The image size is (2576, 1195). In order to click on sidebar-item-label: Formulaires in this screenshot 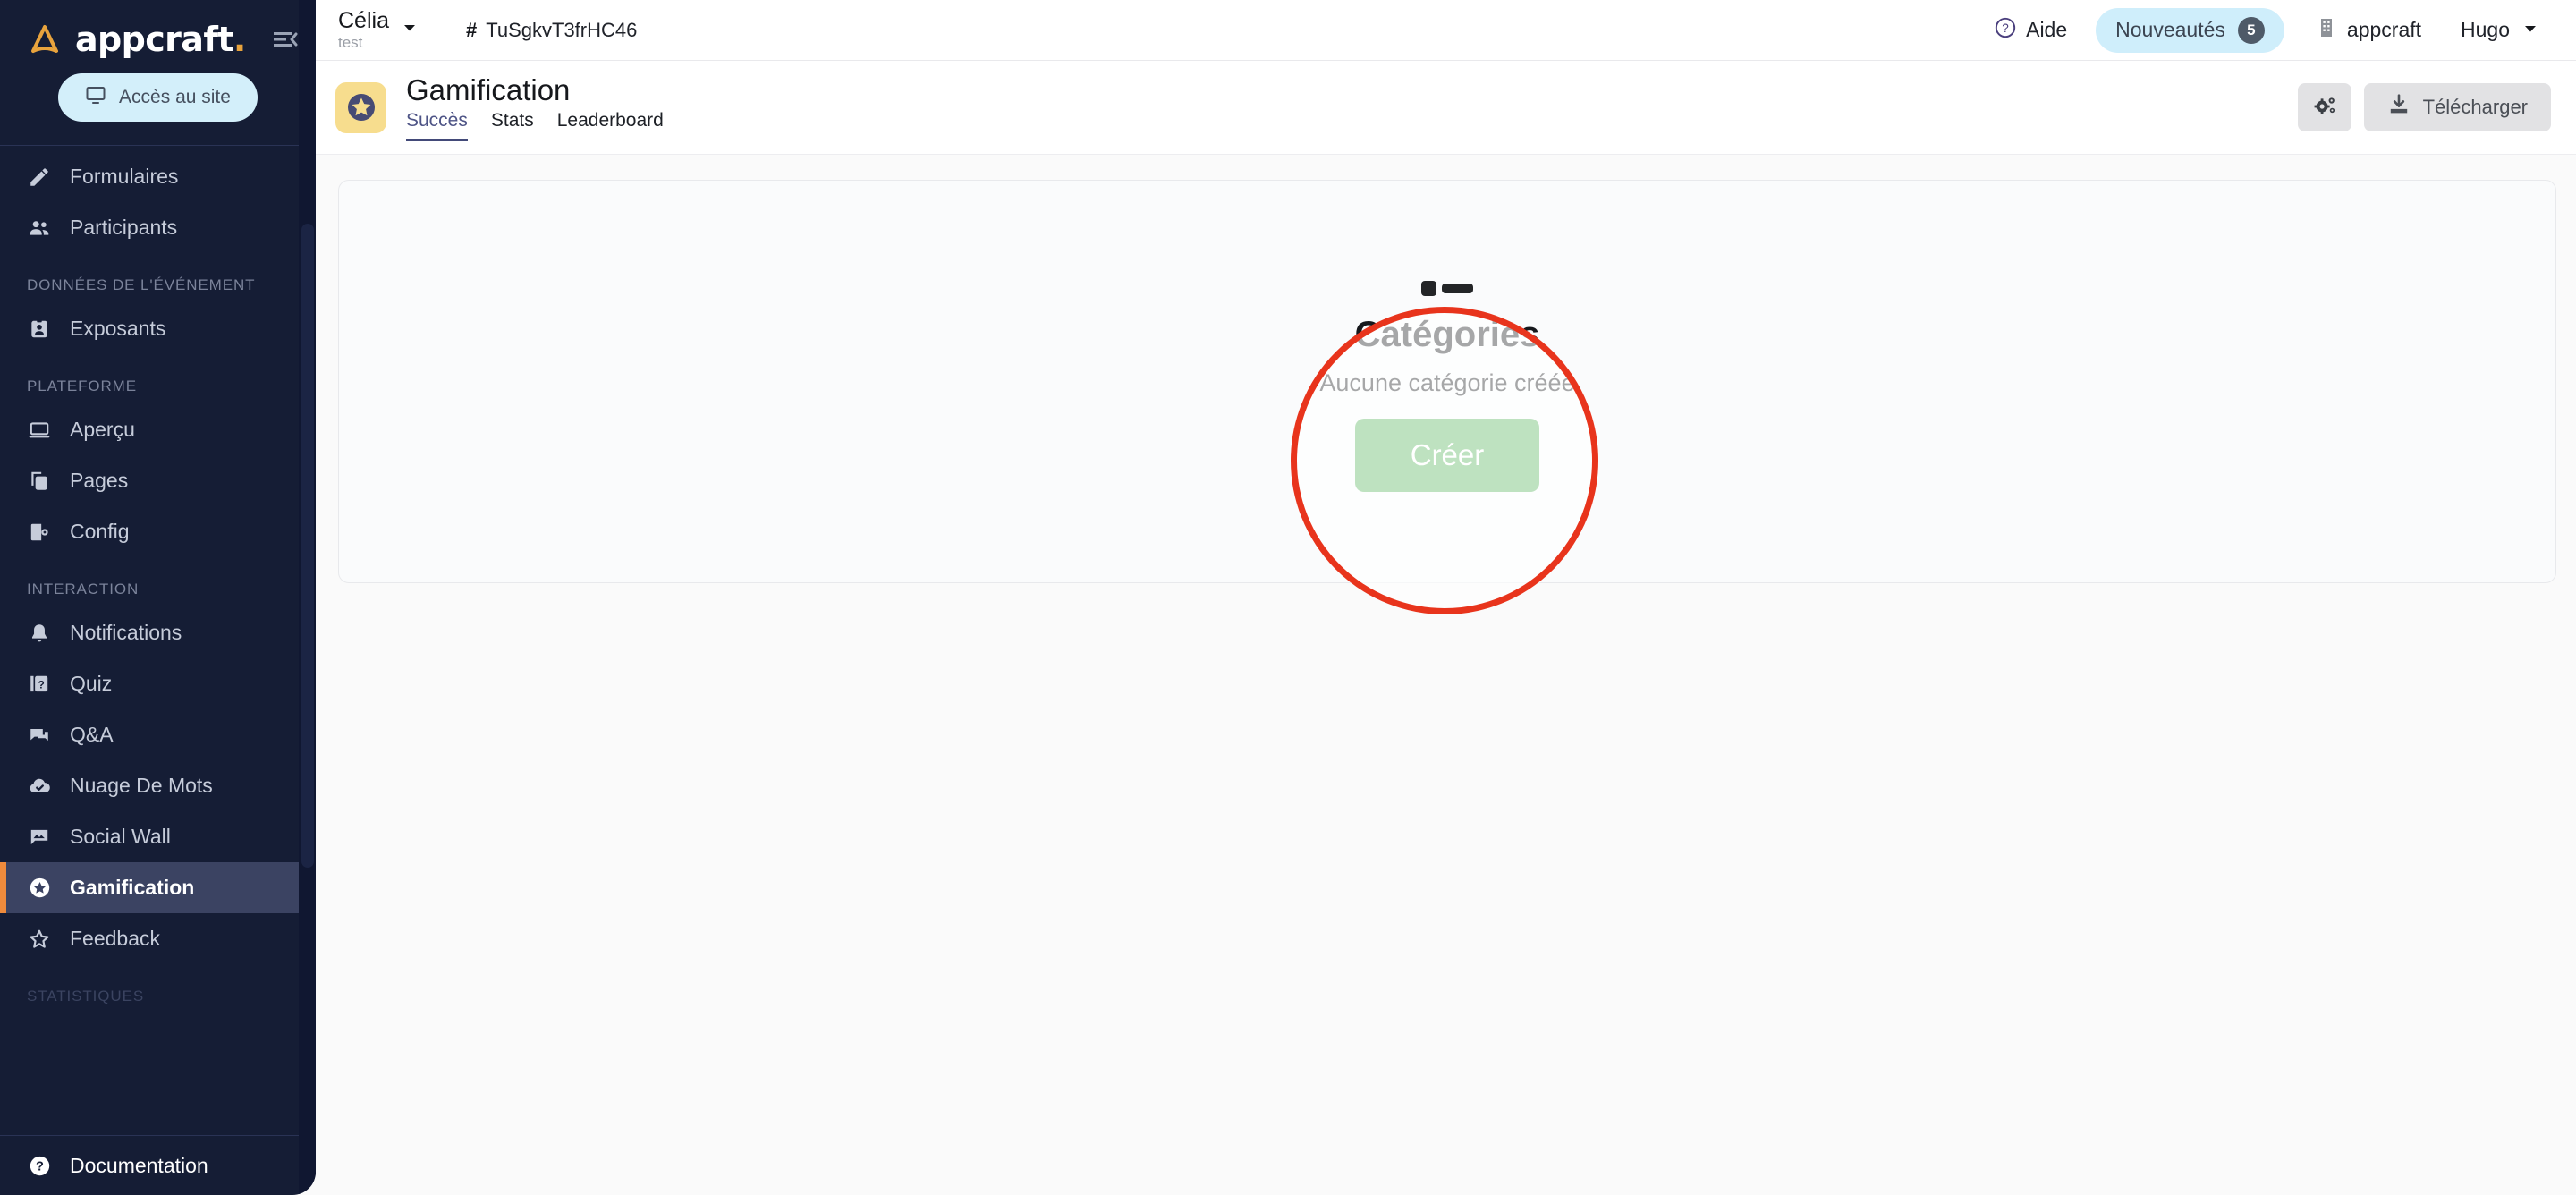, I will do `click(124, 176)`.